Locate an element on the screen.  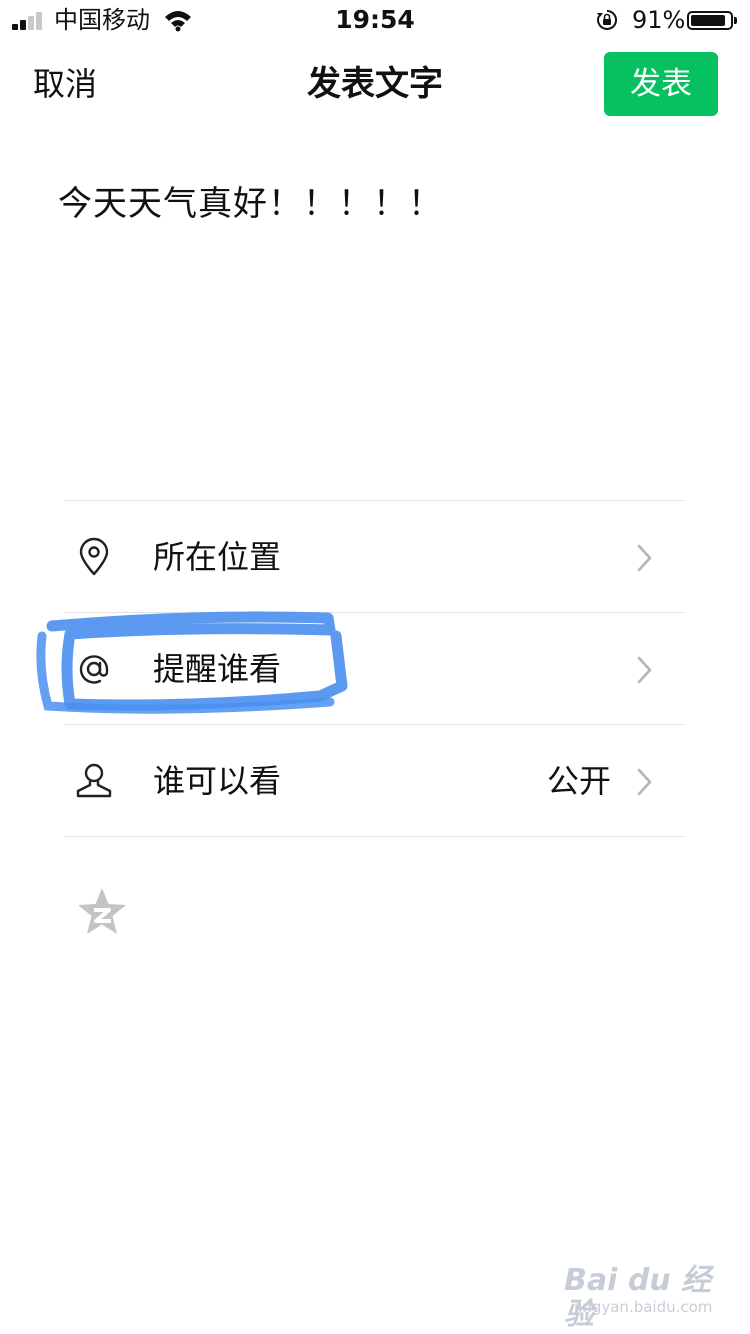
mention-row: 提醒谁看 is located at coordinates (374, 669).